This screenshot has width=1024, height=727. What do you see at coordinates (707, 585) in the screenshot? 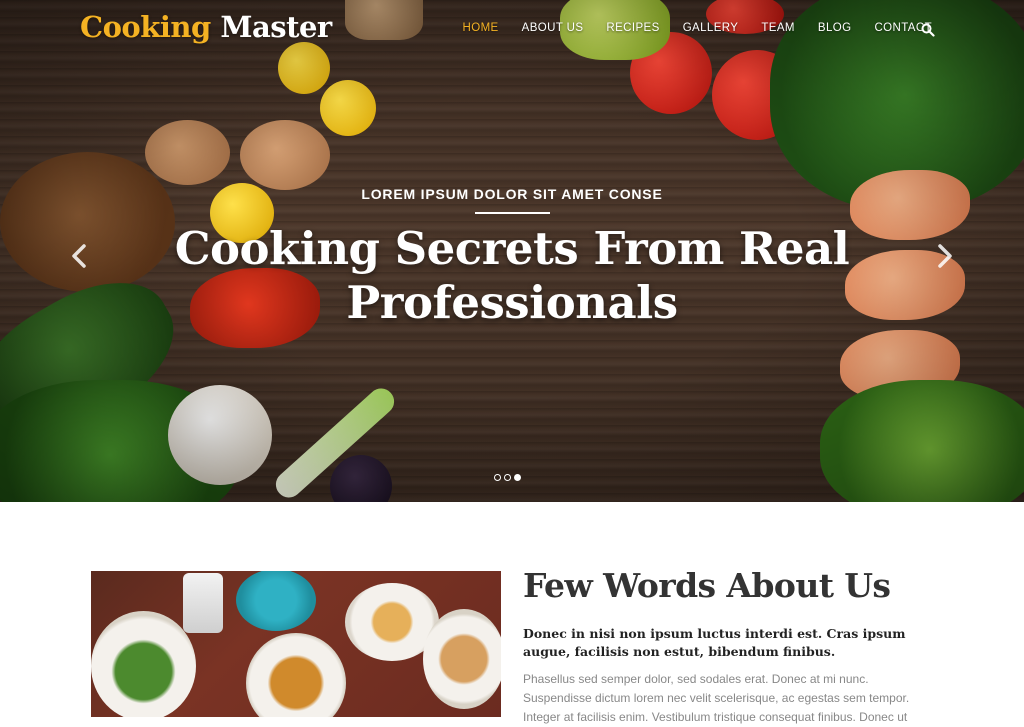
I see `about-title: Few Words About Us` at bounding box center [707, 585].